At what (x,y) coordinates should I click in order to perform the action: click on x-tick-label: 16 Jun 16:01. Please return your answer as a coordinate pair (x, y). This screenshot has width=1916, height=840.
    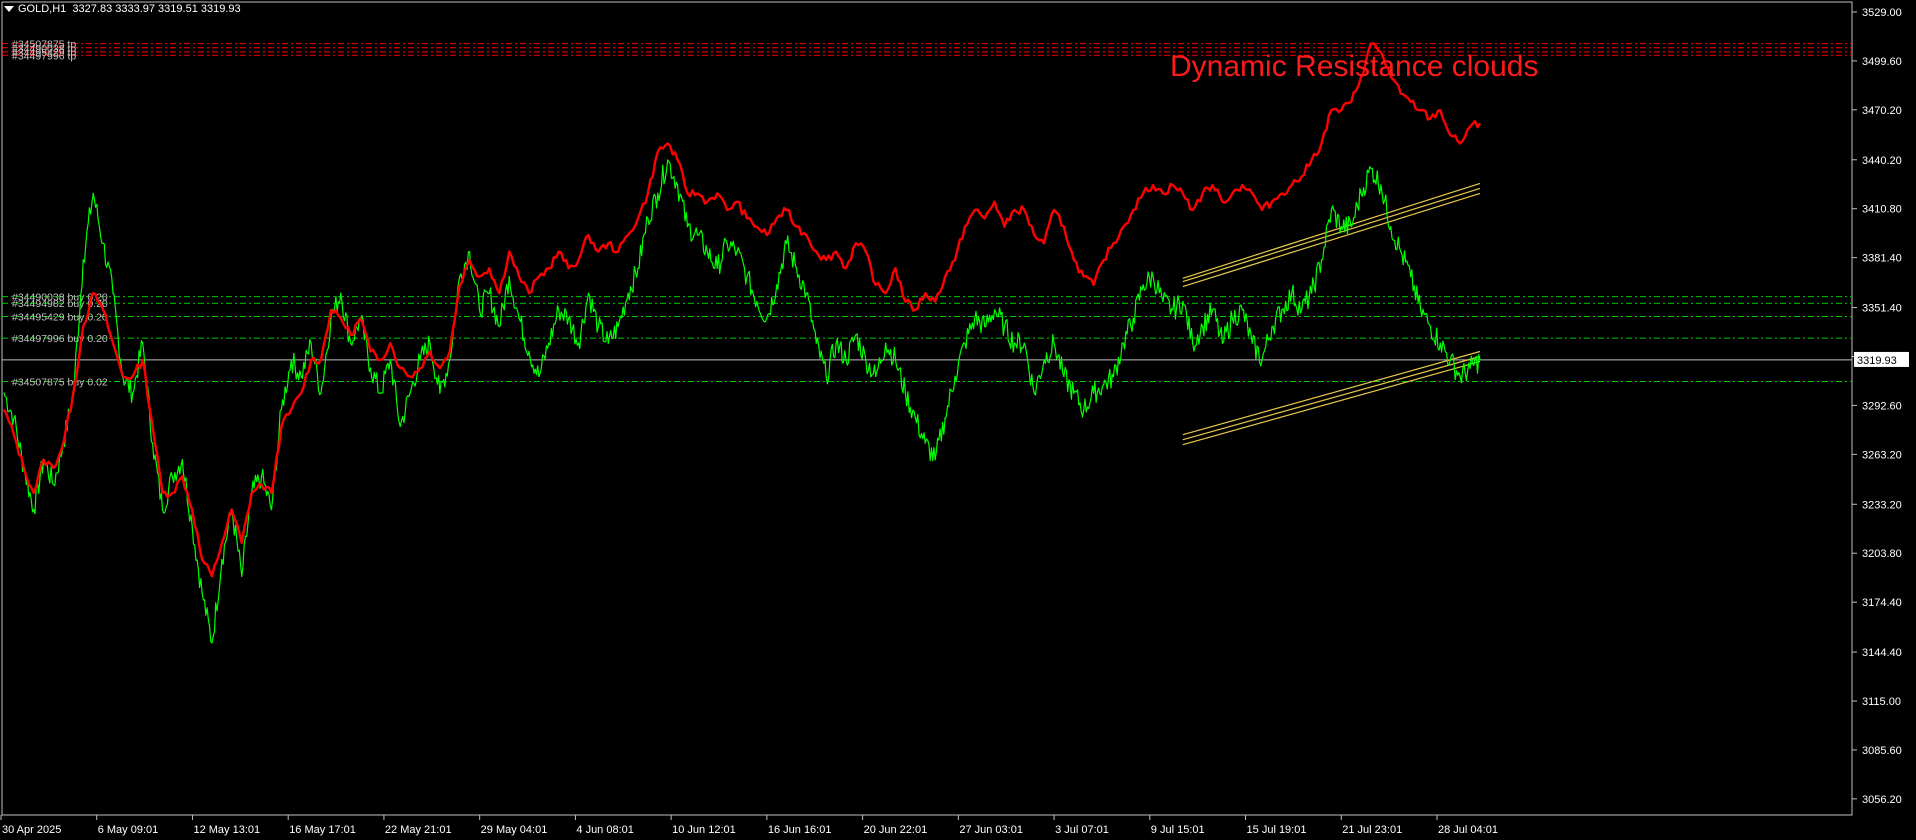
    Looking at the image, I should click on (800, 830).